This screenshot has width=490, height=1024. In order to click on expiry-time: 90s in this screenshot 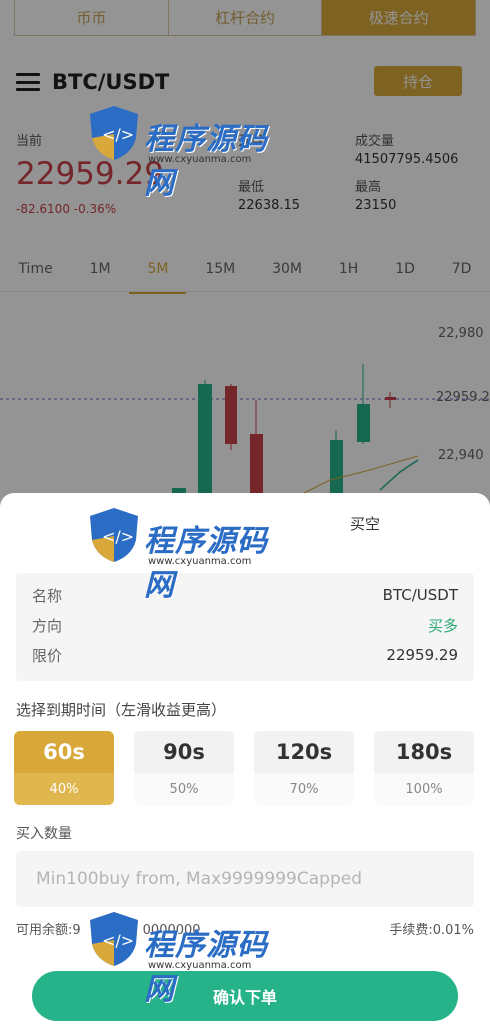, I will do `click(184, 752)`.